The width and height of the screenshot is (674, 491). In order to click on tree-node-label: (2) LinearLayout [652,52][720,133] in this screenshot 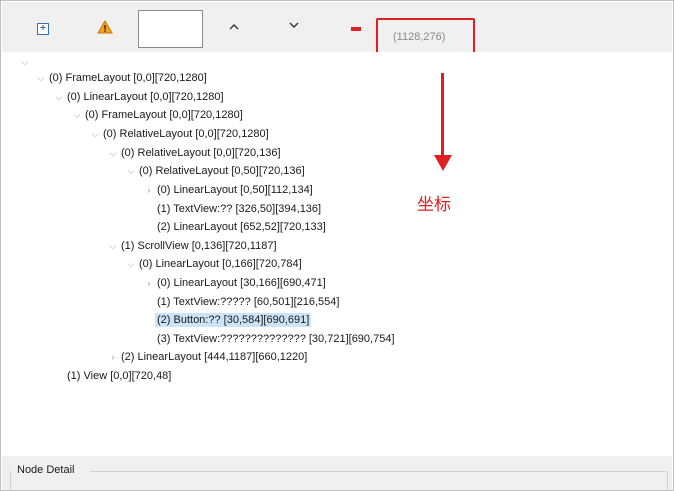, I will do `click(241, 227)`.